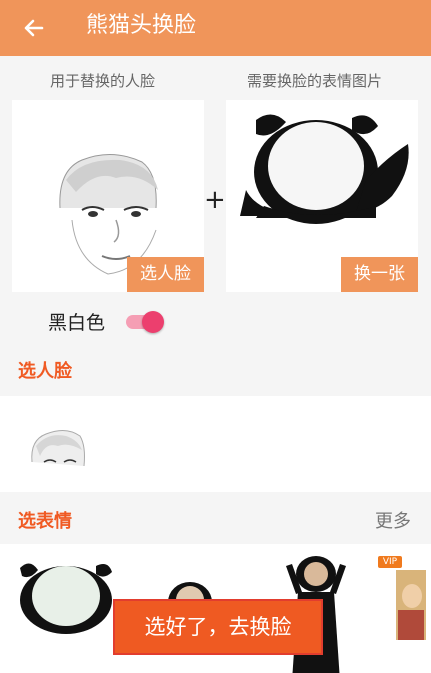 Image resolution: width=431 pixels, height=673 pixels. What do you see at coordinates (379, 274) in the screenshot?
I see `change-one-button: 换一张` at bounding box center [379, 274].